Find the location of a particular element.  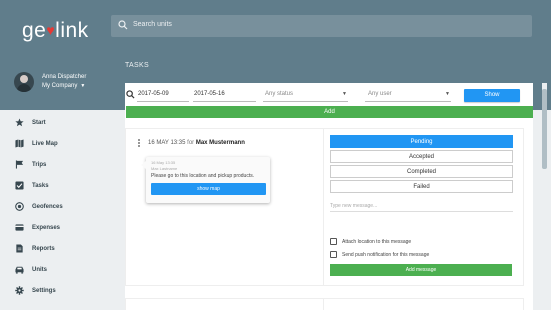

task-item is located at coordinates (324, 304).